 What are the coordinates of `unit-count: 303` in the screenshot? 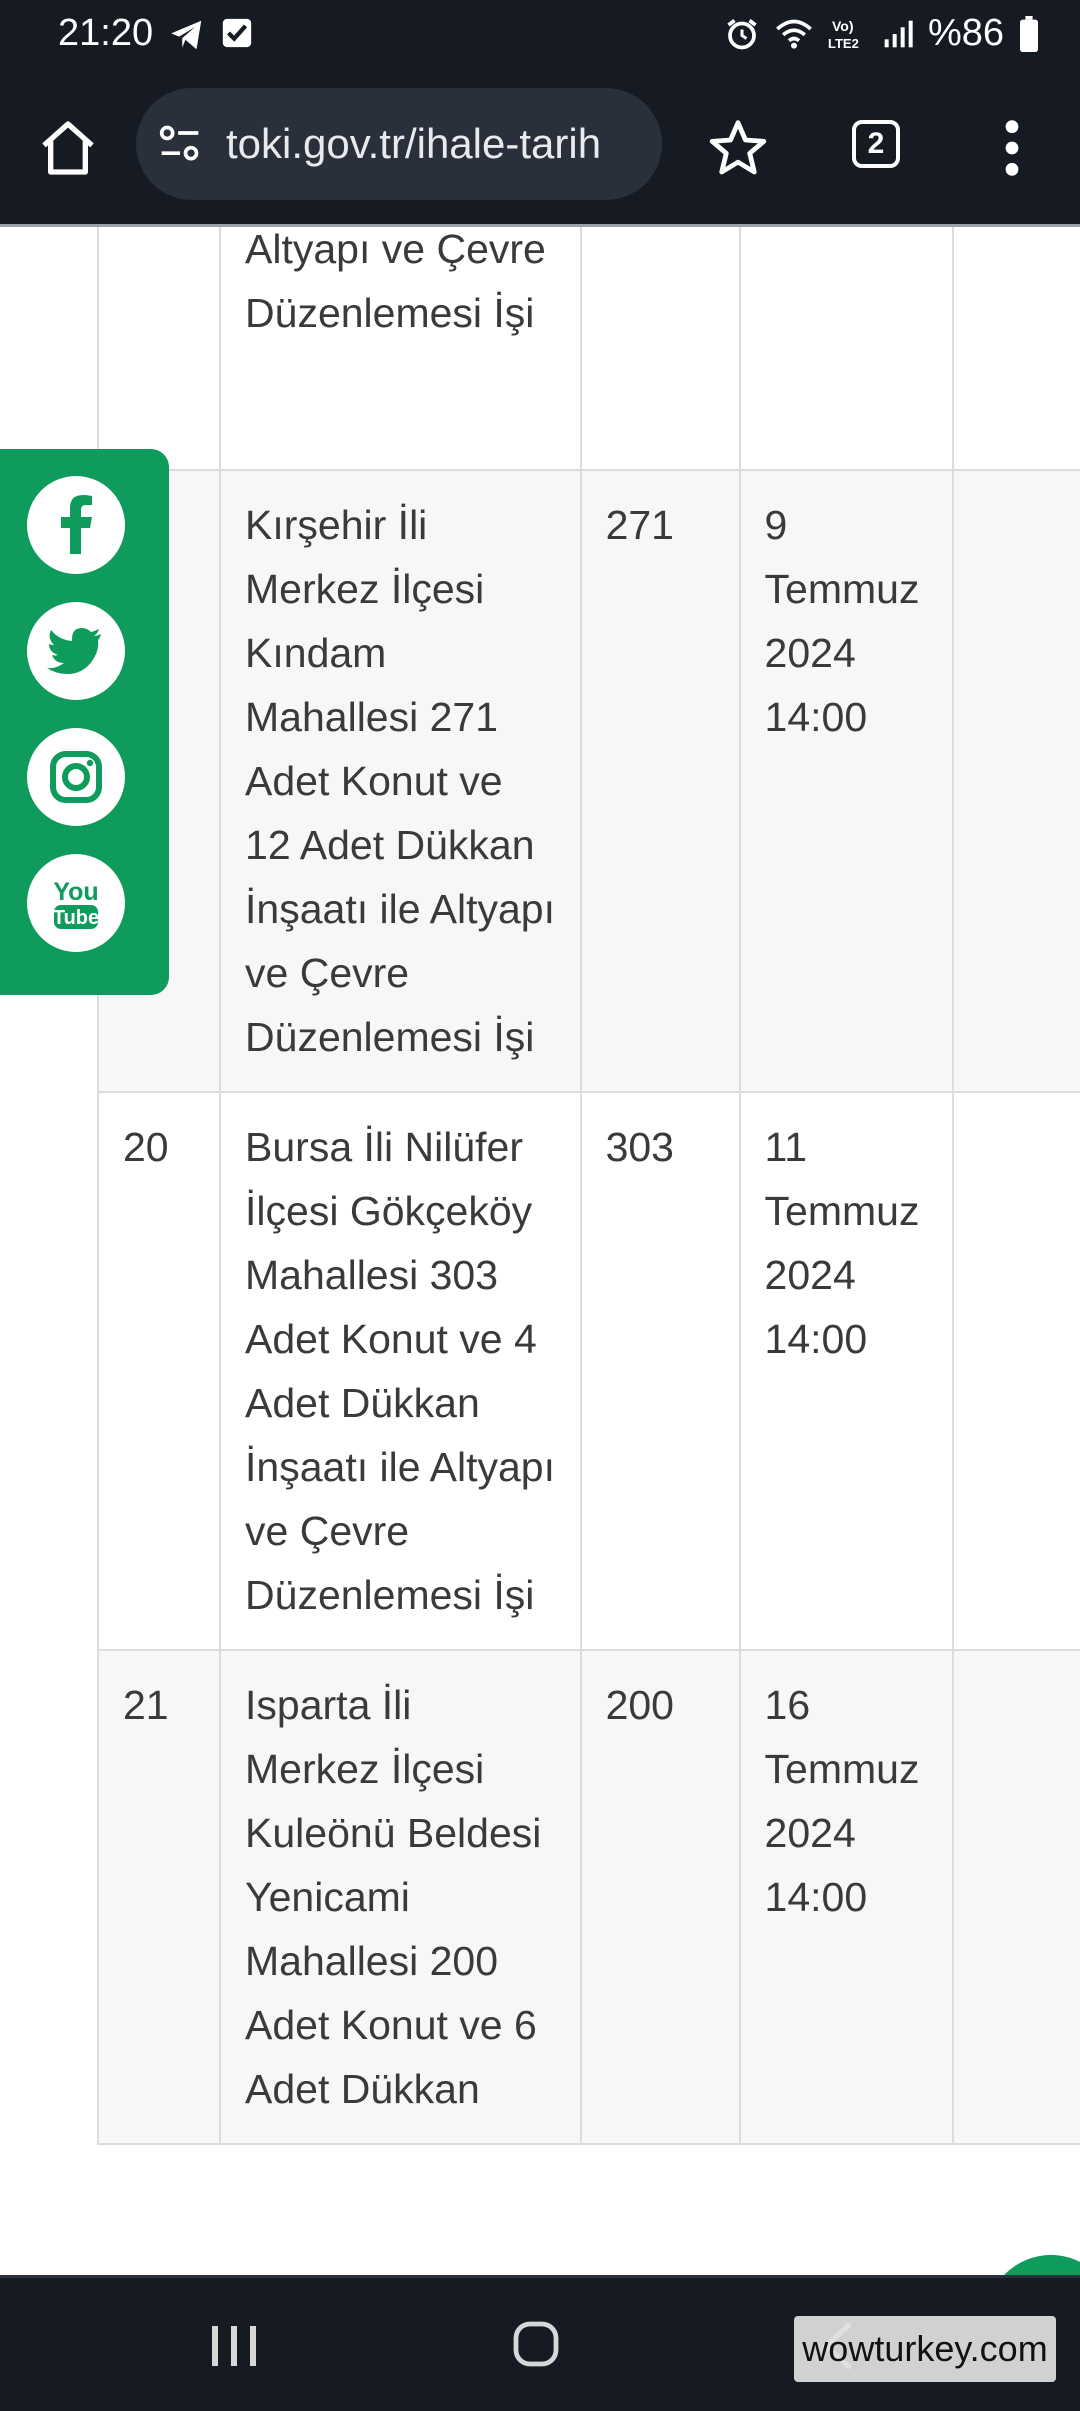 It's located at (660, 1371).